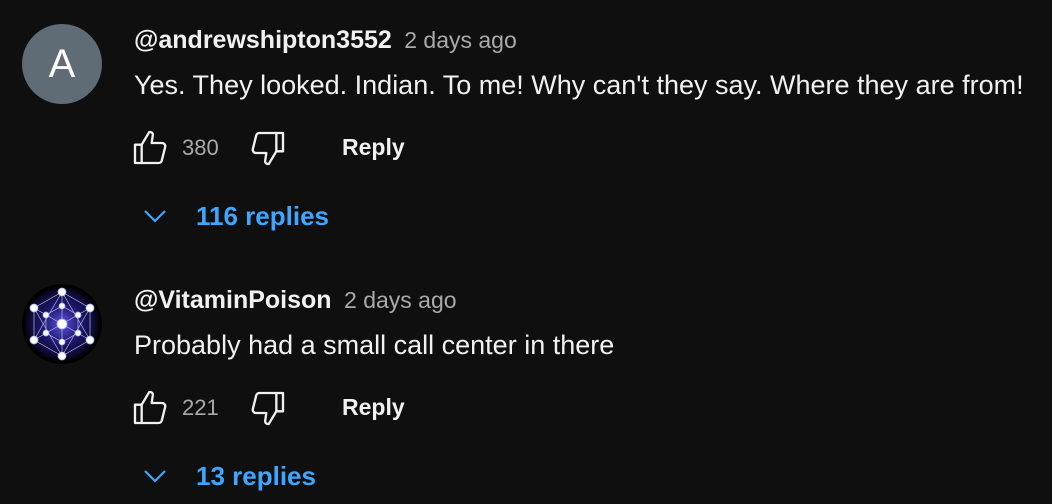 The image size is (1052, 504). I want to click on view-replies-button: 116 replies, so click(234, 216).